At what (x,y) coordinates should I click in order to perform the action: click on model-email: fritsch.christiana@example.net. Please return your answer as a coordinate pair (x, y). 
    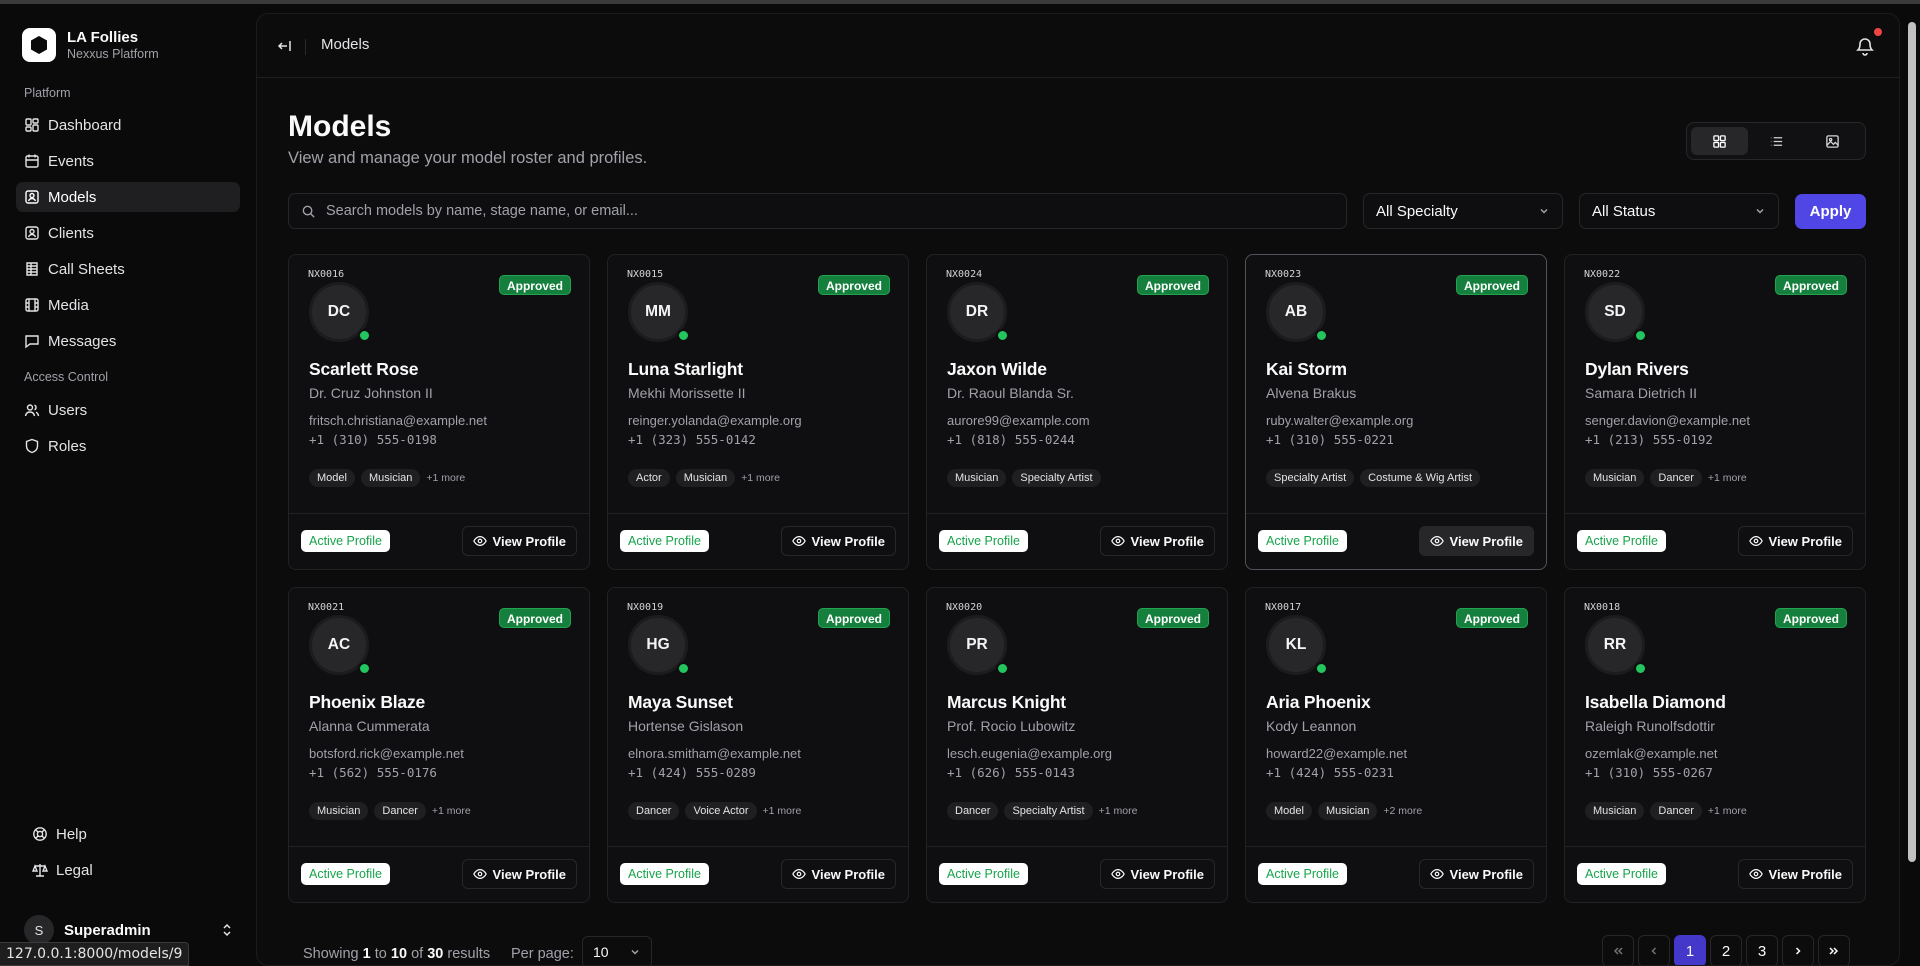
    Looking at the image, I should click on (398, 420).